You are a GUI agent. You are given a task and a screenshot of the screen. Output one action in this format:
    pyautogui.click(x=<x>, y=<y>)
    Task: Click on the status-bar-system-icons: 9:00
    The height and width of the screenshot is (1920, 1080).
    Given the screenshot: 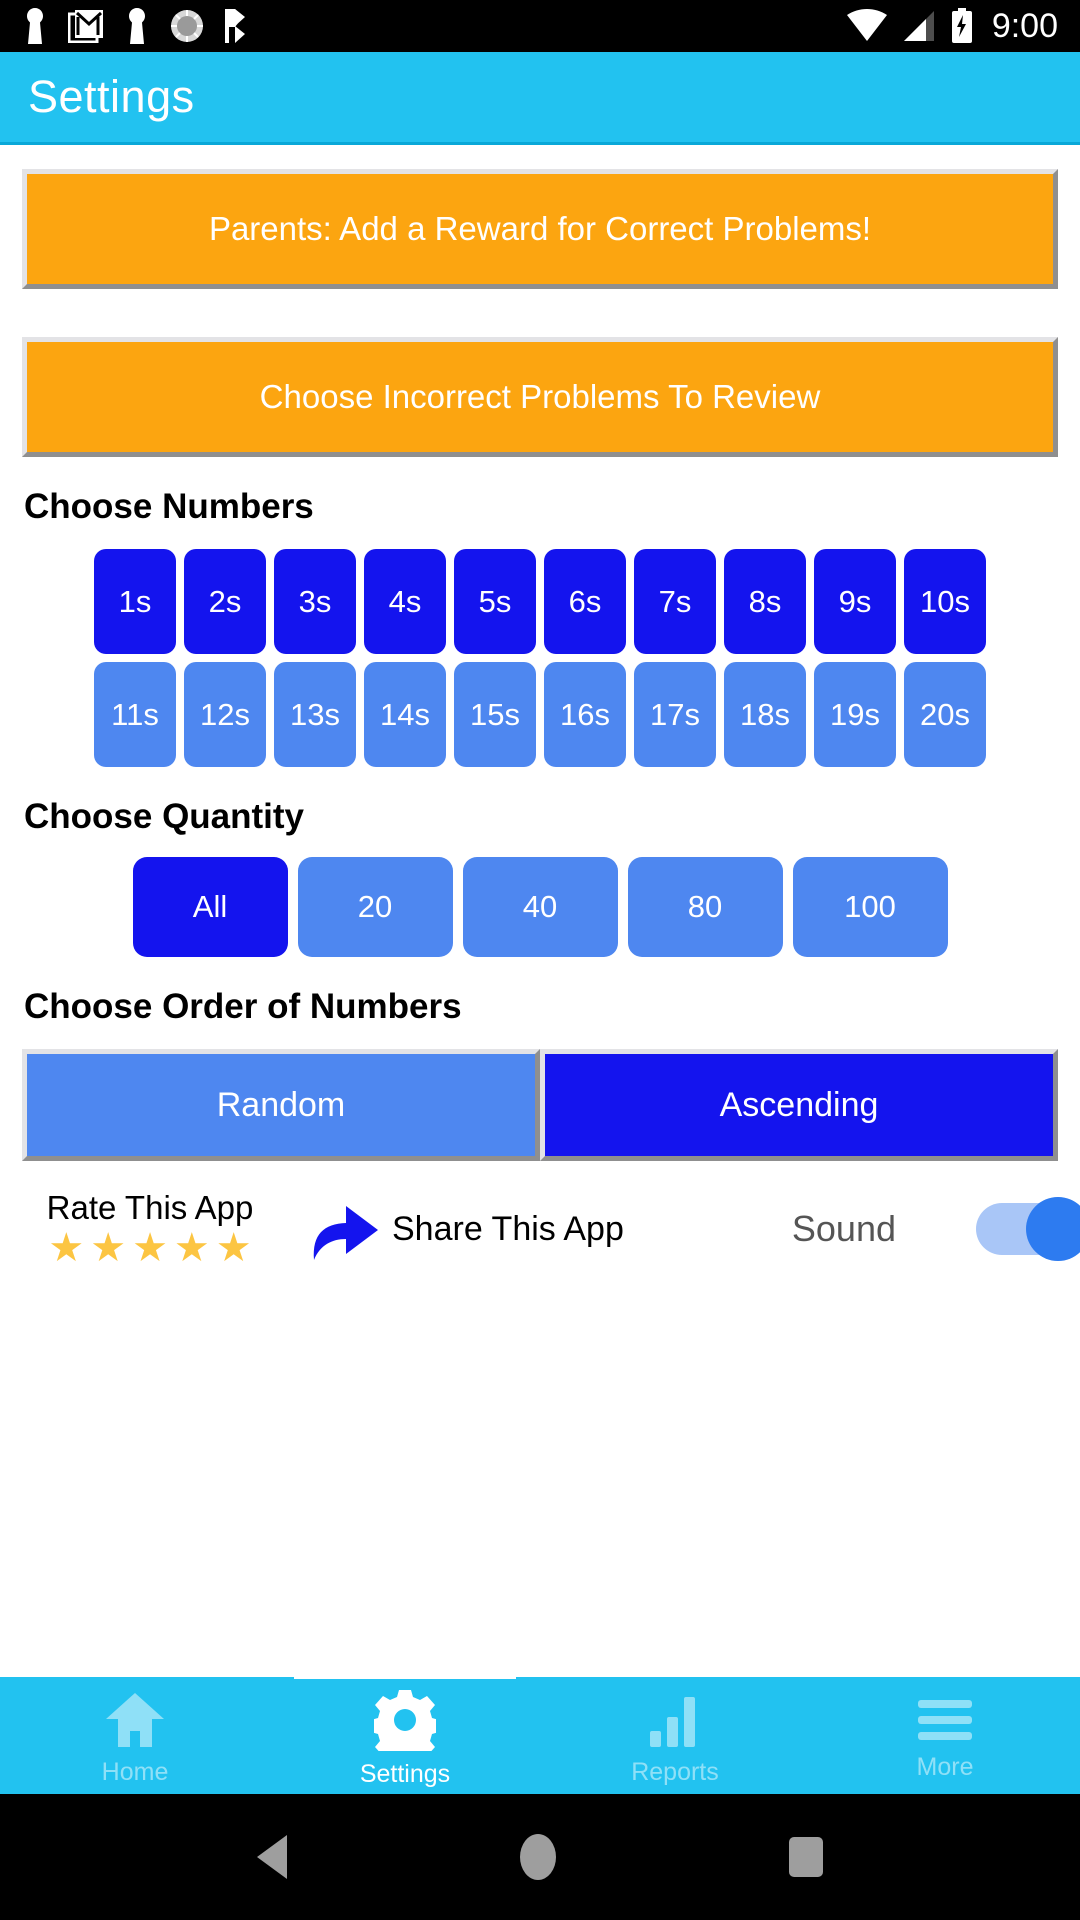 What is the action you would take?
    pyautogui.click(x=952, y=26)
    